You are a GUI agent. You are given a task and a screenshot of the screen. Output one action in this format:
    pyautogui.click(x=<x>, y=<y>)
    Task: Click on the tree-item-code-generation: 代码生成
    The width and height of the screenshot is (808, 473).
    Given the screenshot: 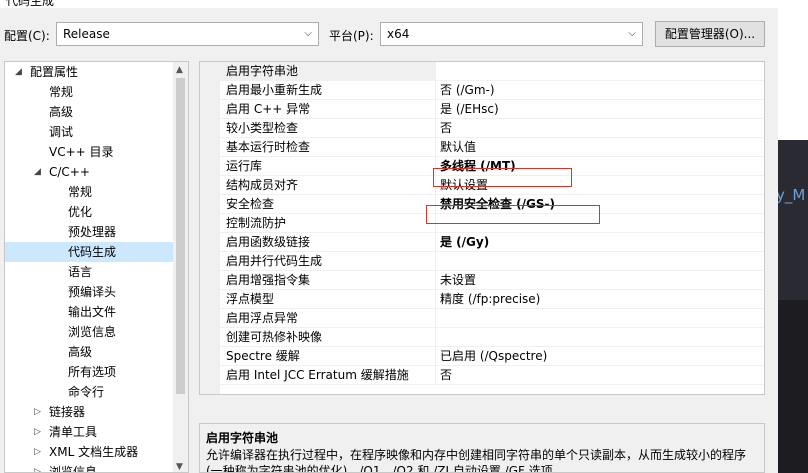 What is the action you would take?
    pyautogui.click(x=89, y=252)
    